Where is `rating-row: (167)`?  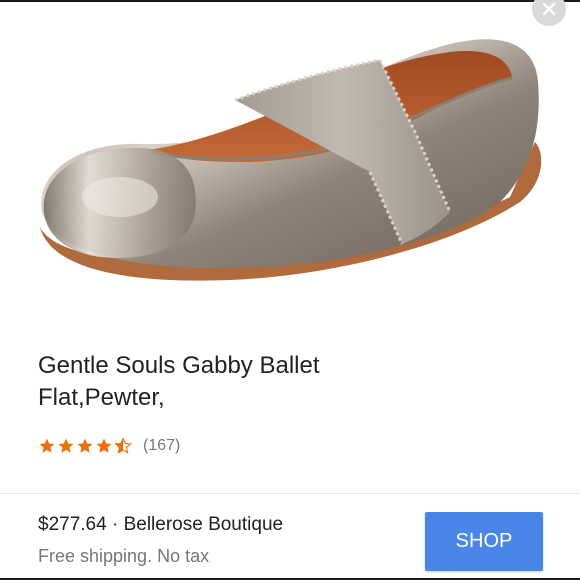
rating-row: (167) is located at coordinates (109, 446).